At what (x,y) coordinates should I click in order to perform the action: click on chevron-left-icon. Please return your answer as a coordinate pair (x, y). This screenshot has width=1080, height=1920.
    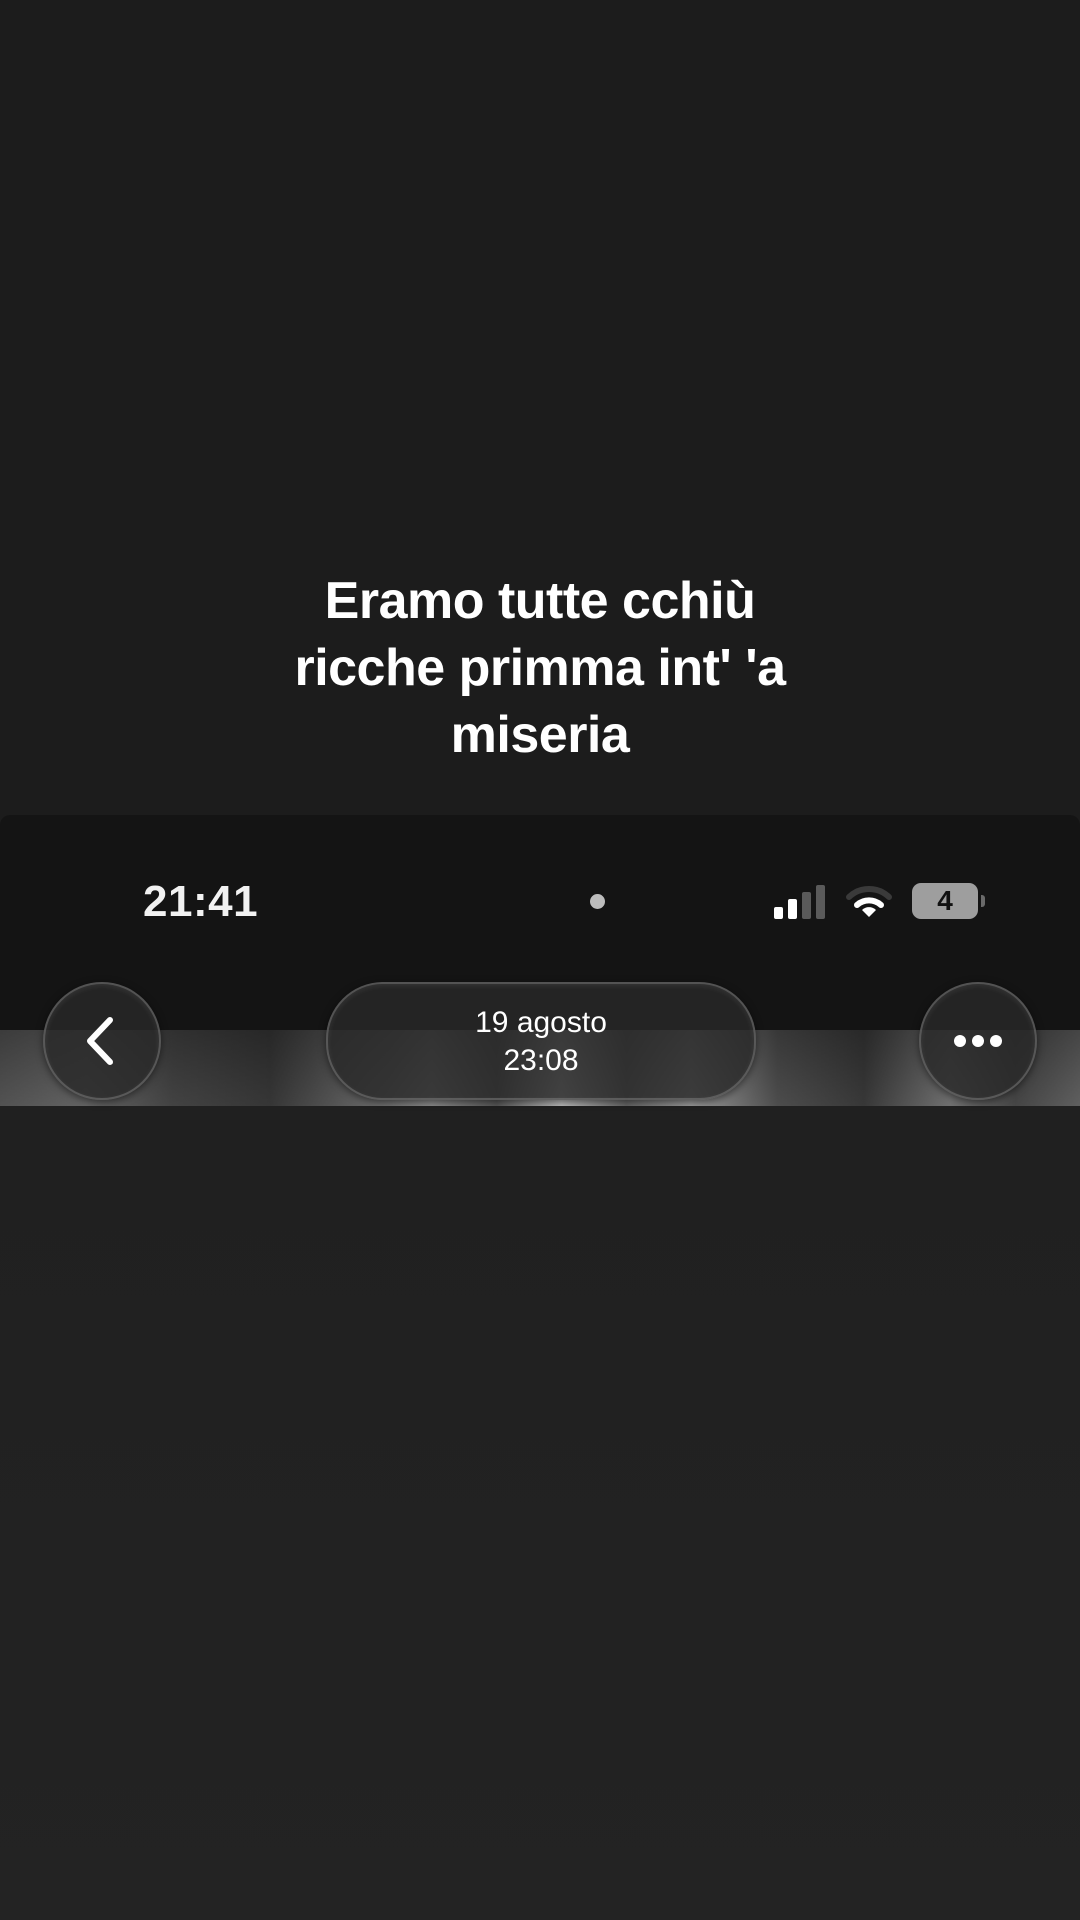
    Looking at the image, I should click on (100, 1041).